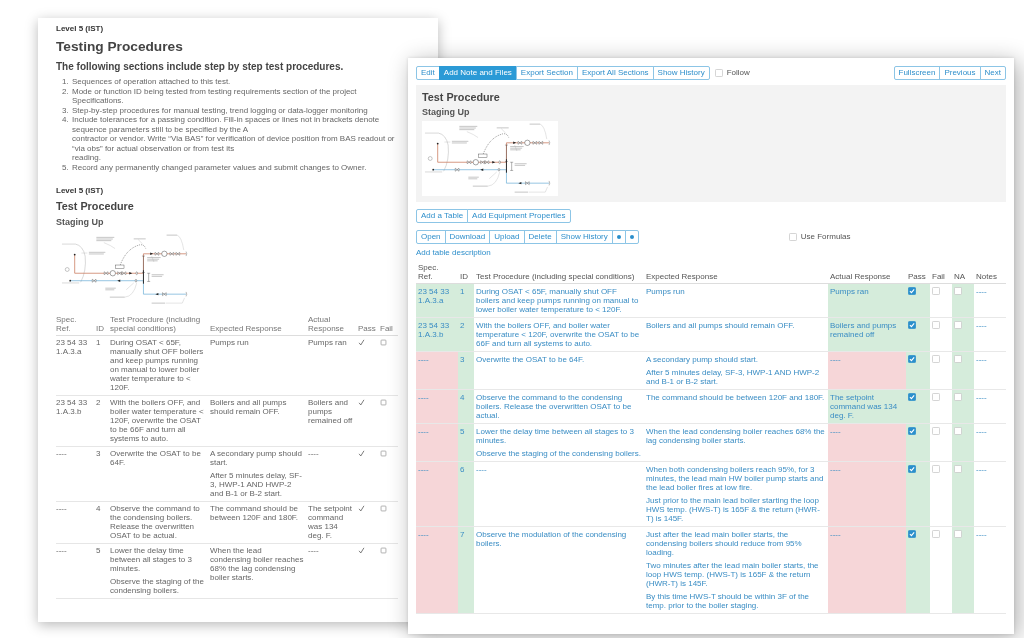 Image resolution: width=1024 pixels, height=638 pixels. What do you see at coordinates (738, 73) in the screenshot?
I see `checkbox-label: Follow` at bounding box center [738, 73].